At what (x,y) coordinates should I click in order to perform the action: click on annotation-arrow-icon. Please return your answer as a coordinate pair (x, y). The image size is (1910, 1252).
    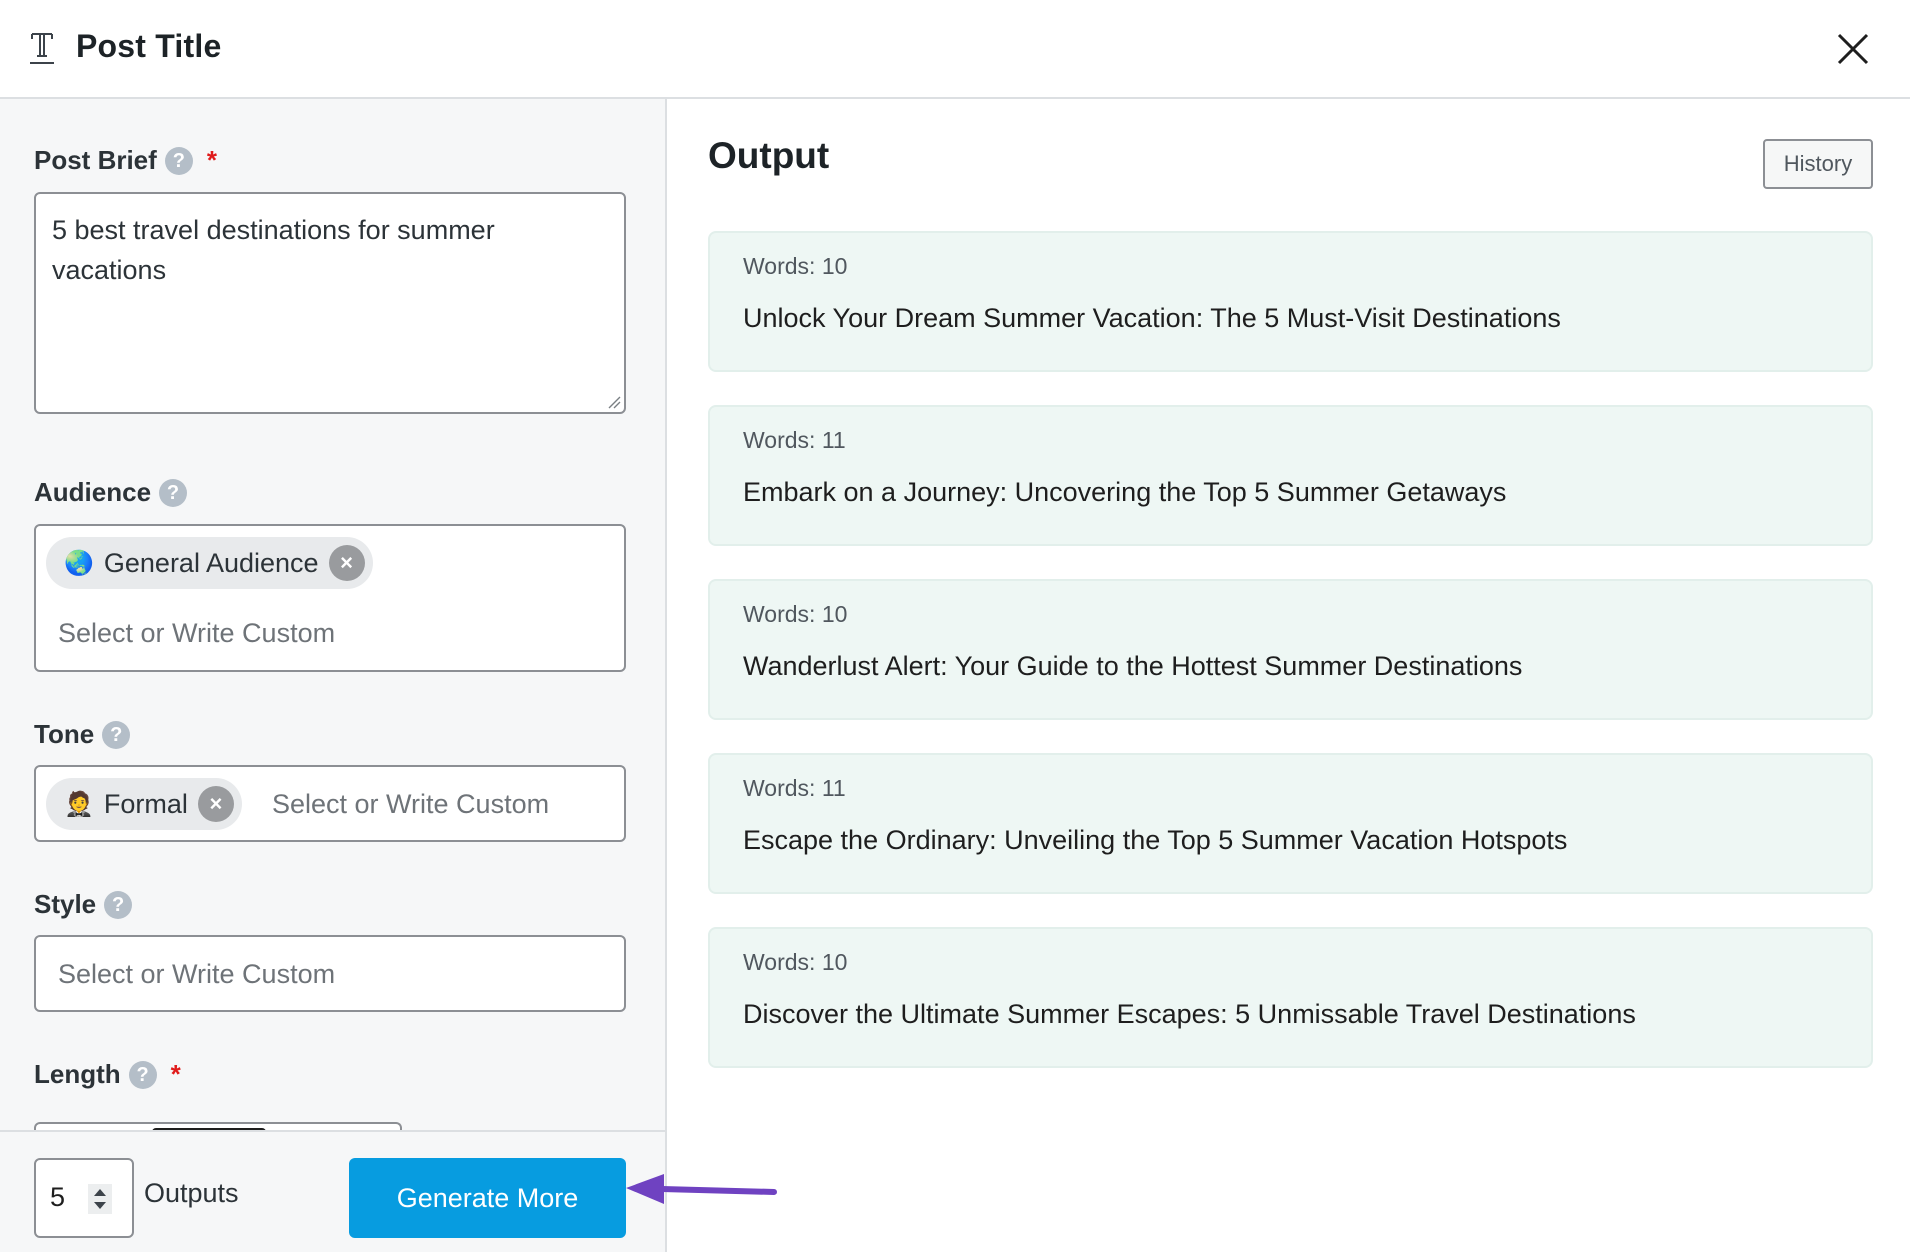
    Looking at the image, I should click on (701, 1189).